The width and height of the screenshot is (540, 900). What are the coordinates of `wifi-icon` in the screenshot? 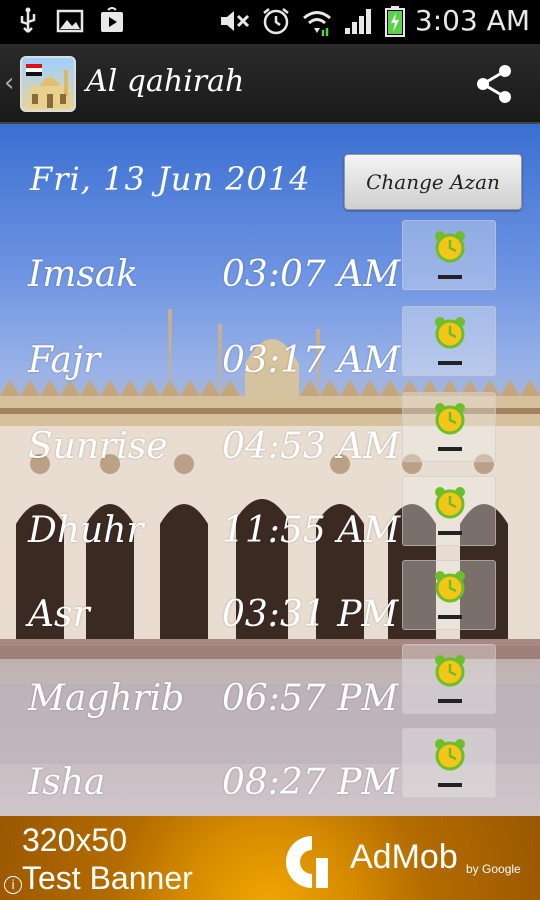 It's located at (316, 23).